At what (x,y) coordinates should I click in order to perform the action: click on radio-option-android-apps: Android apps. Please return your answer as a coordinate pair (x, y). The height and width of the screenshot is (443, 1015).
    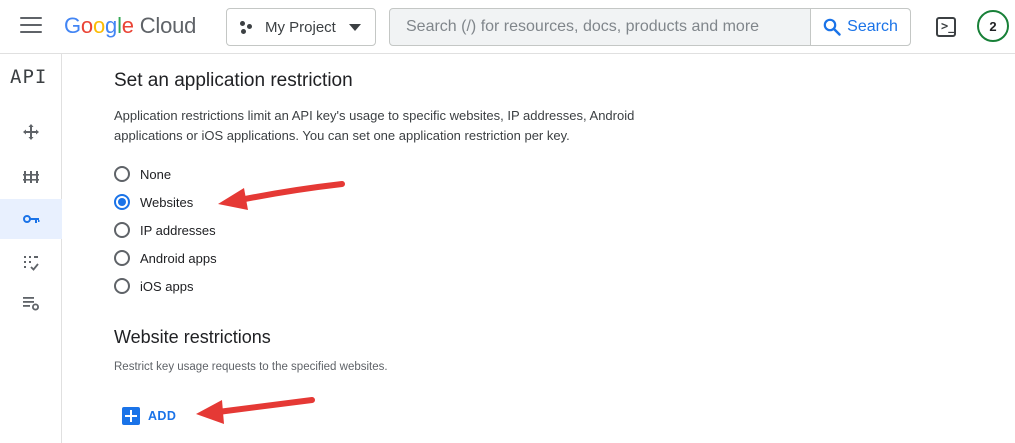
    Looking at the image, I should click on (165, 258).